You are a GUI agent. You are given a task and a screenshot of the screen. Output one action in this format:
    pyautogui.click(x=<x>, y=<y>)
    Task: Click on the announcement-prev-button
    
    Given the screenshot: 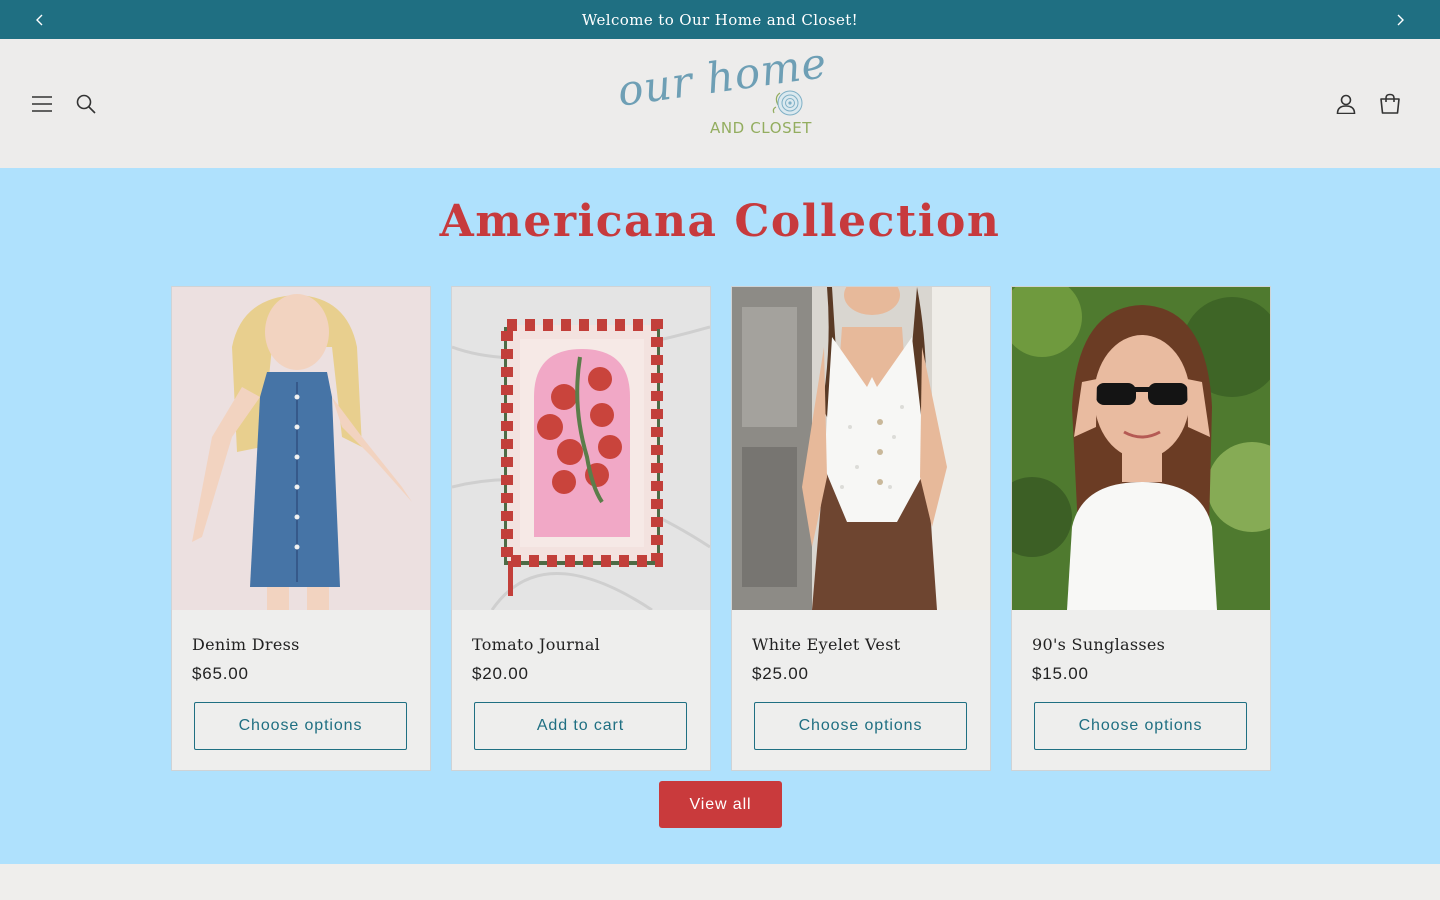 What is the action you would take?
    pyautogui.click(x=40, y=19)
    